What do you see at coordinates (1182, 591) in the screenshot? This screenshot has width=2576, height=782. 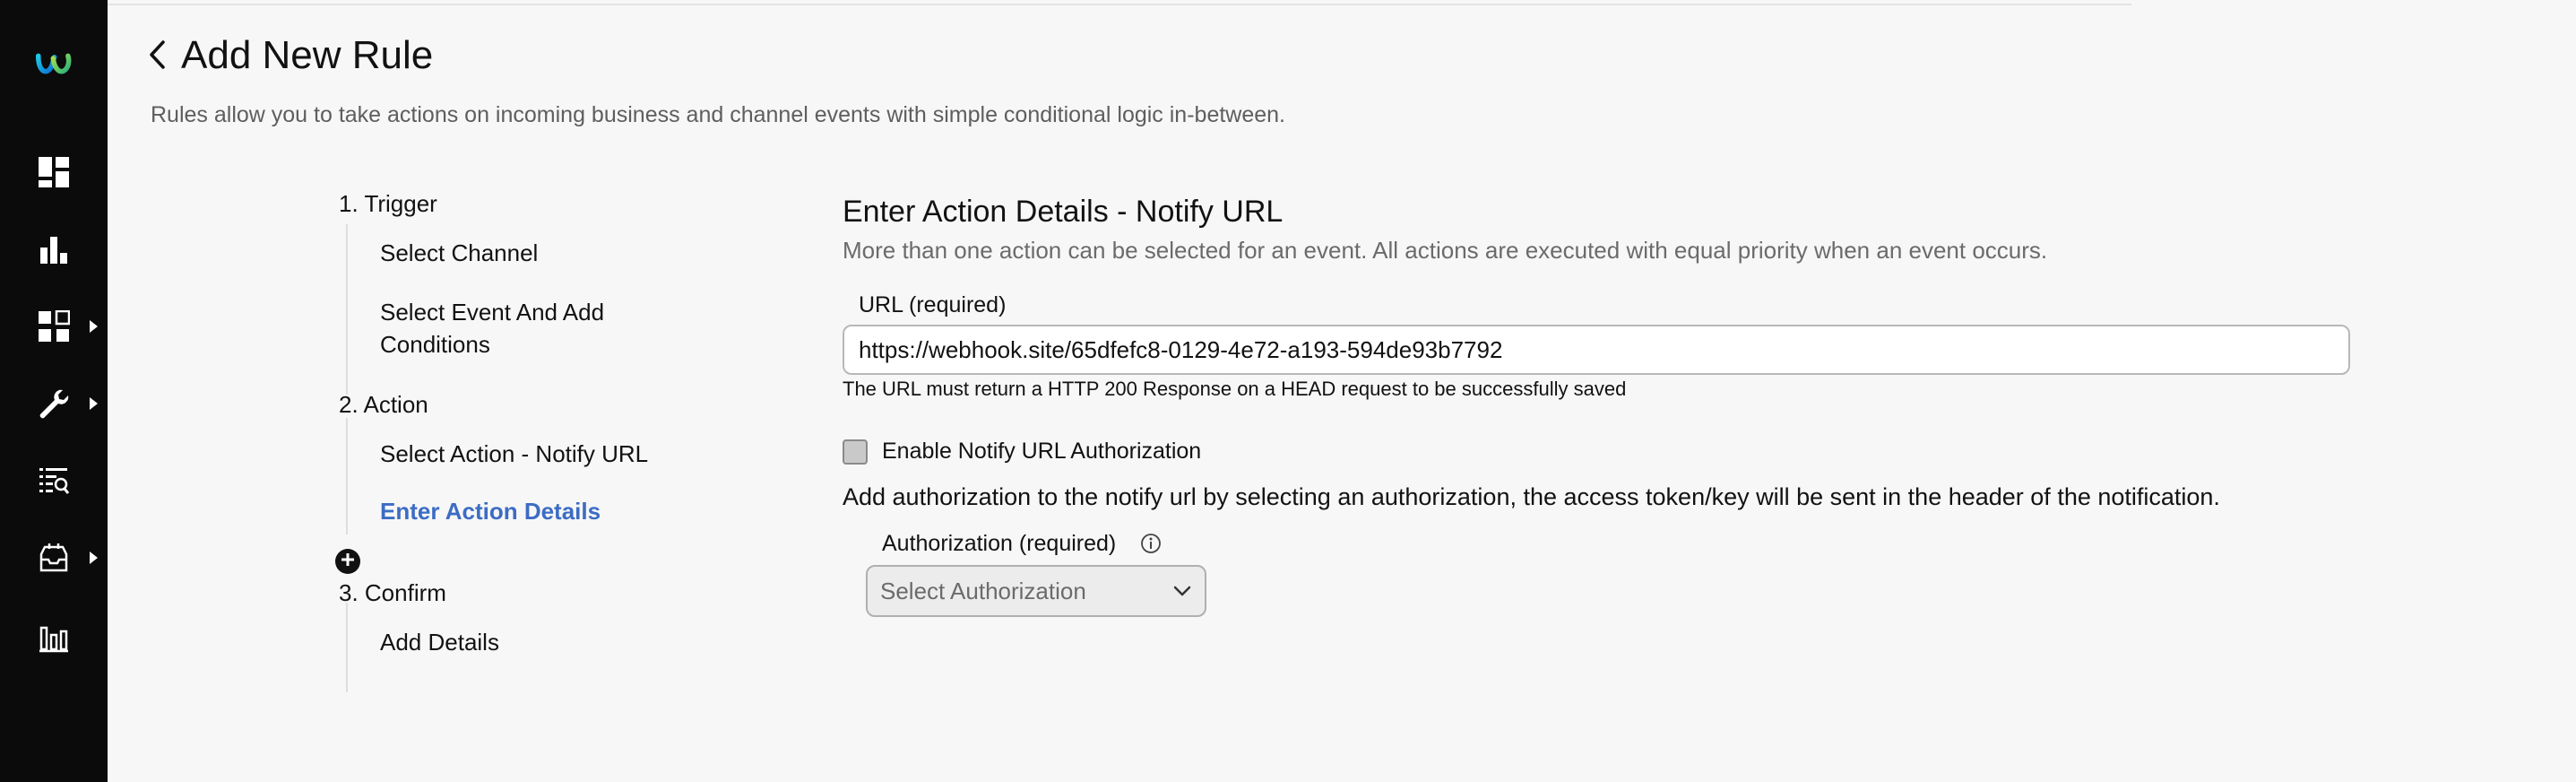 I see `chevron-down-icon` at bounding box center [1182, 591].